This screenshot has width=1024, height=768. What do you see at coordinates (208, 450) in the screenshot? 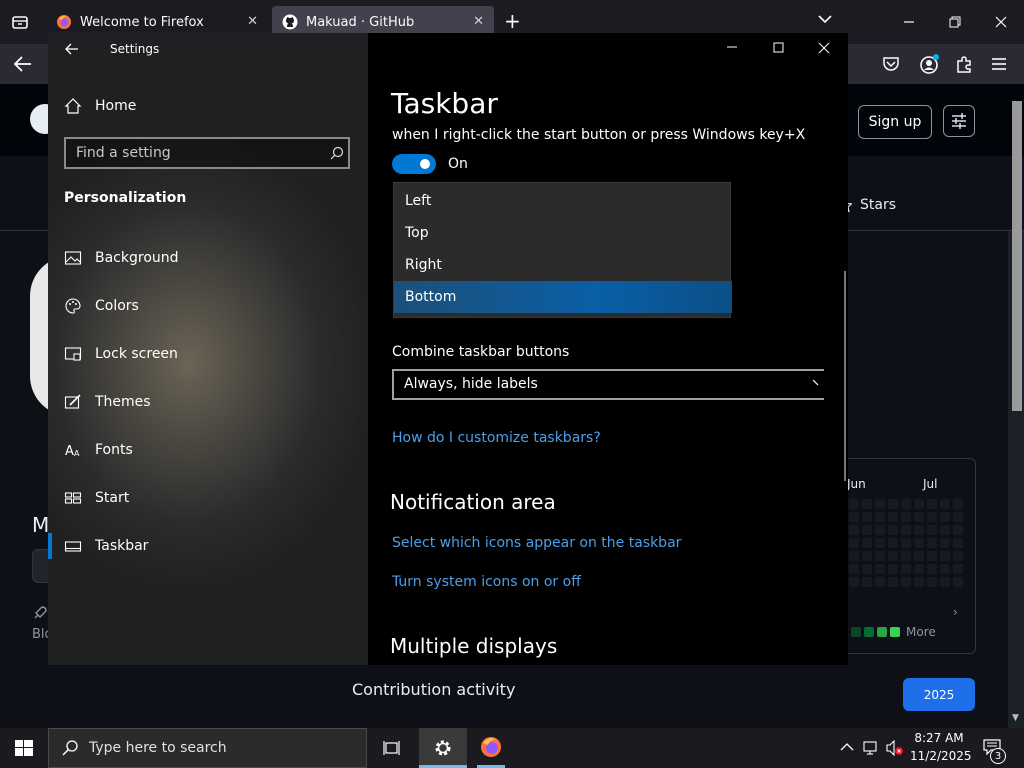
I see `nav-fonts: AA Fonts` at bounding box center [208, 450].